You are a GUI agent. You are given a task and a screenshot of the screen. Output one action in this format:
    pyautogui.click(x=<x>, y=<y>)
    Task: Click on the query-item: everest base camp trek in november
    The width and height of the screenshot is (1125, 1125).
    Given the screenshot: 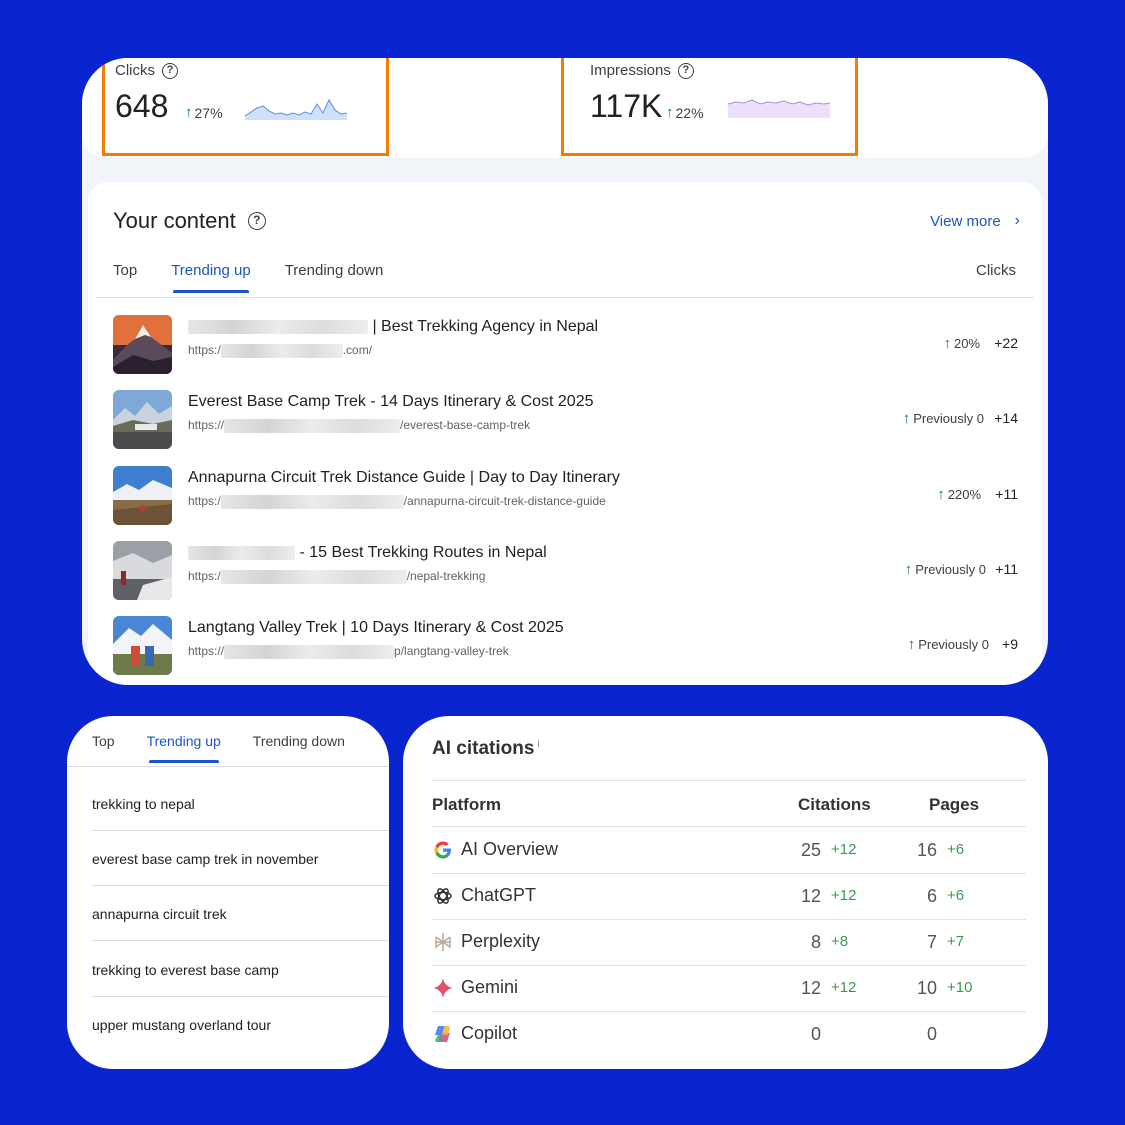 What is the action you would take?
    pyautogui.click(x=240, y=858)
    